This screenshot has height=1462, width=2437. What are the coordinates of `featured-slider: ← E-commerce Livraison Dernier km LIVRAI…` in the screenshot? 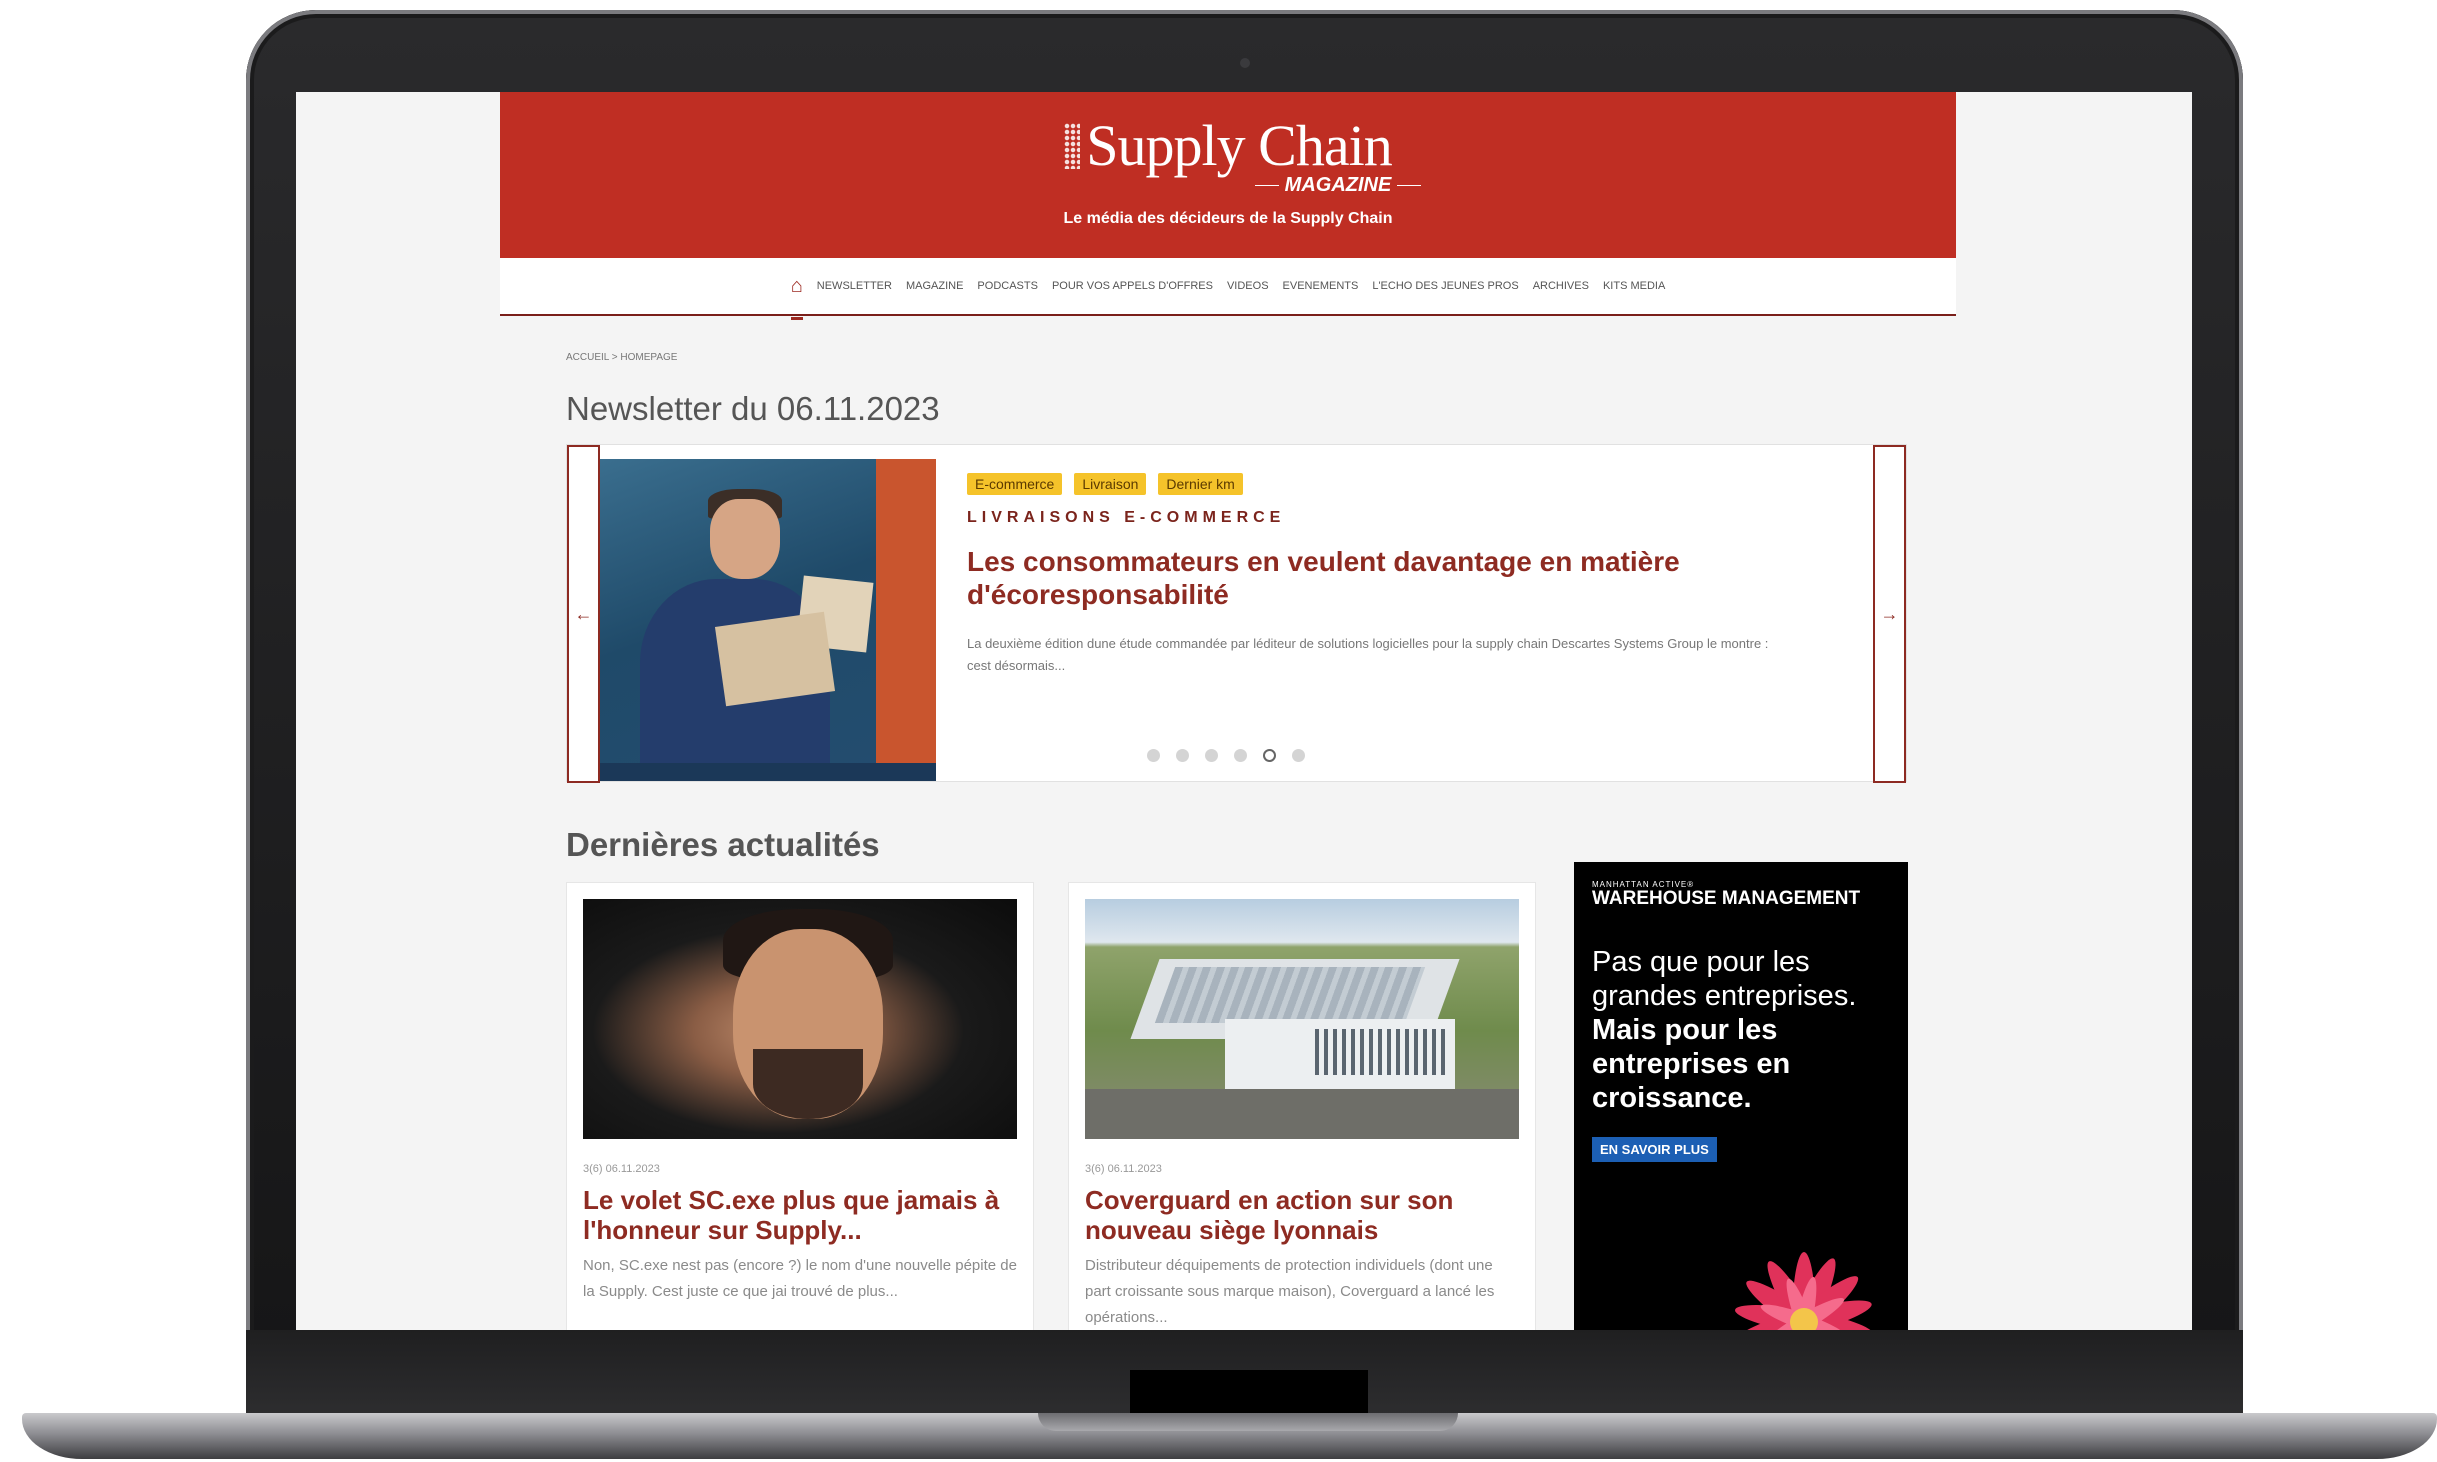 It's located at (1236, 613).